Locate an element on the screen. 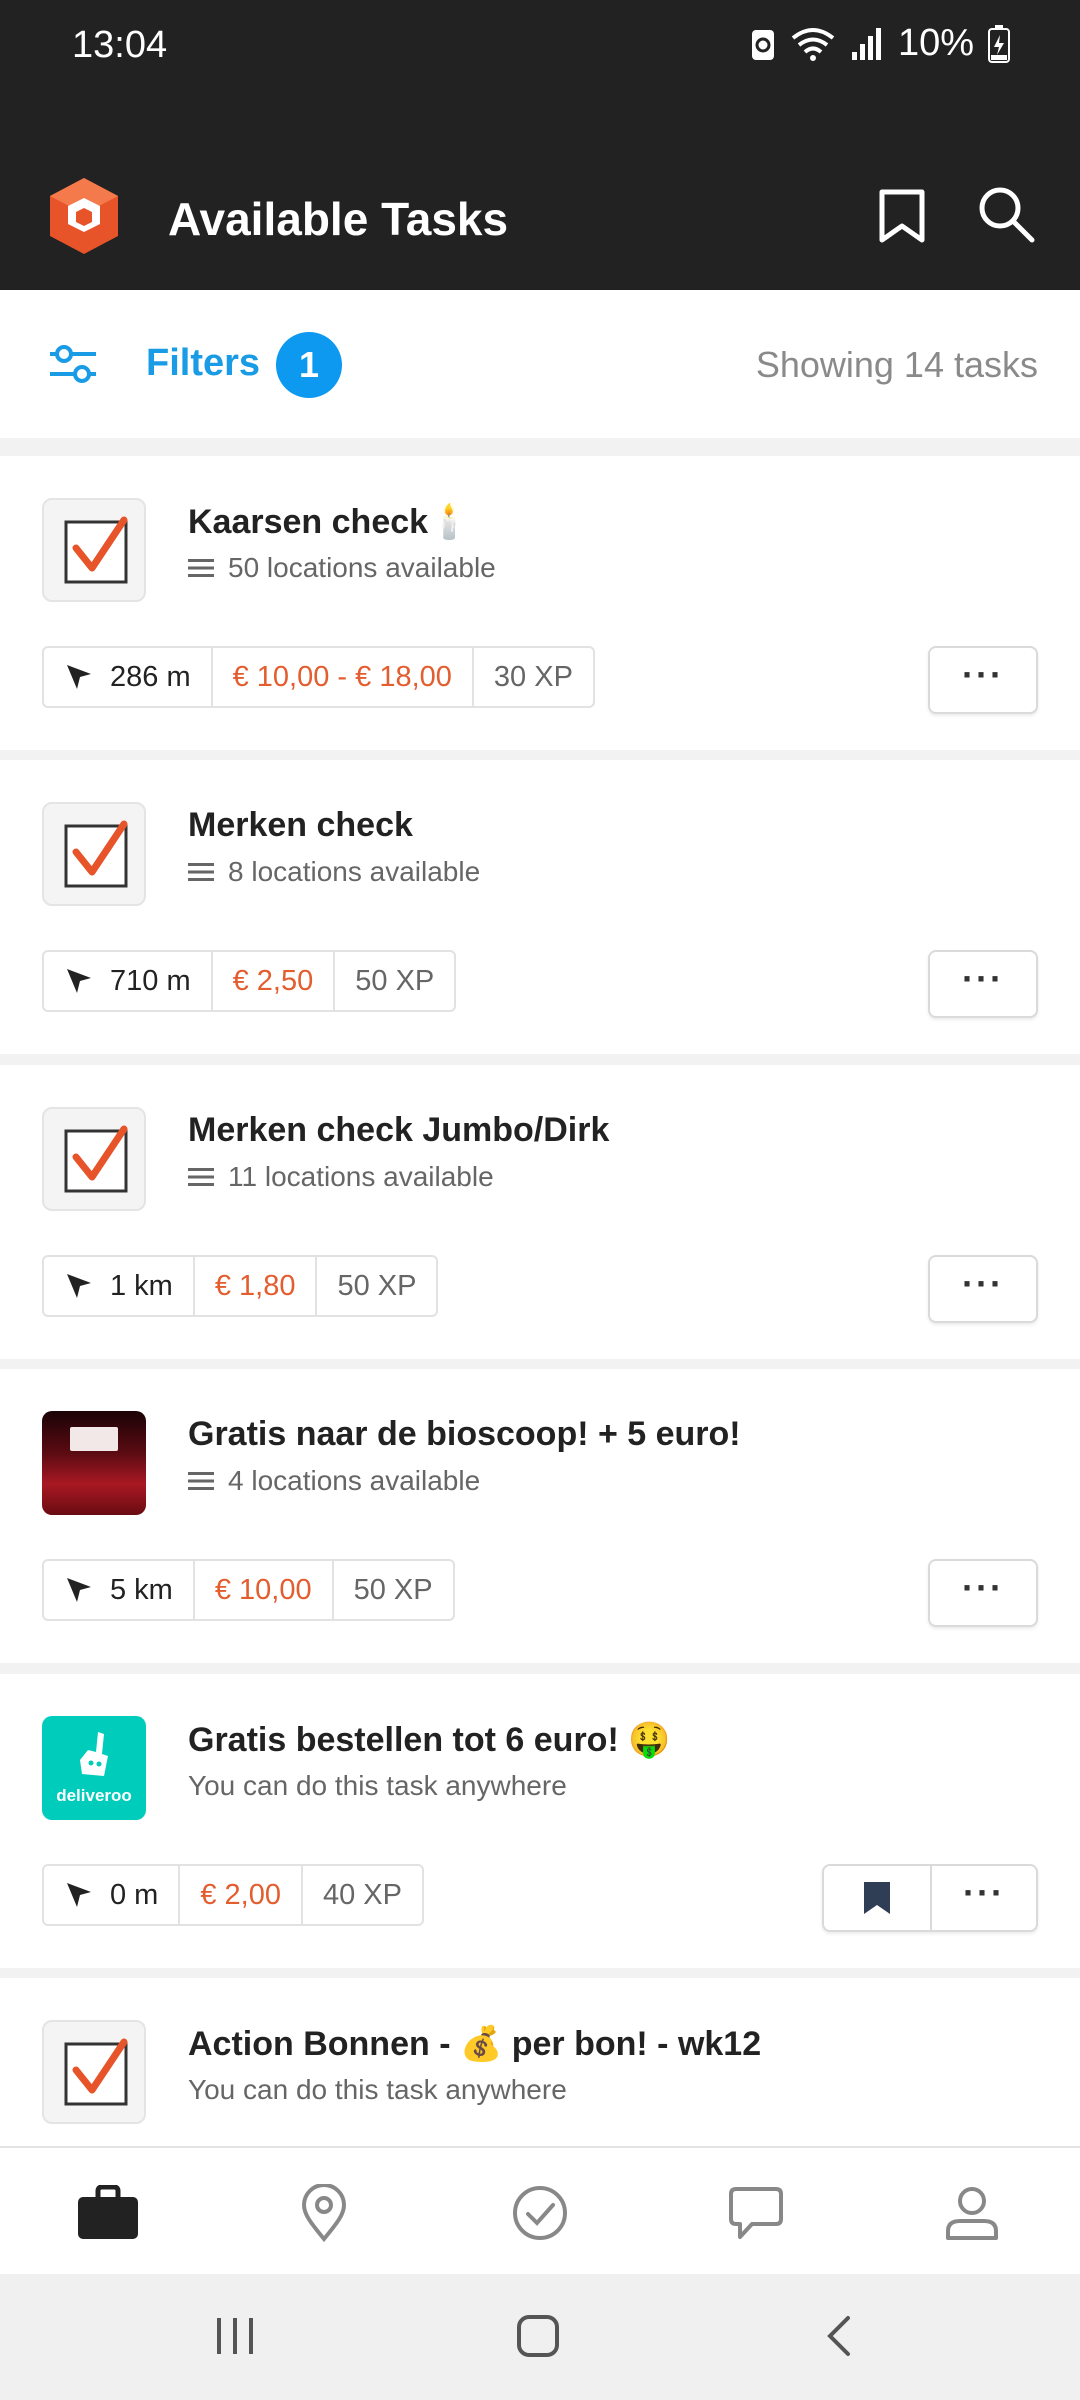 This screenshot has width=1080, height=2400. nav-messages is located at coordinates (756, 2213).